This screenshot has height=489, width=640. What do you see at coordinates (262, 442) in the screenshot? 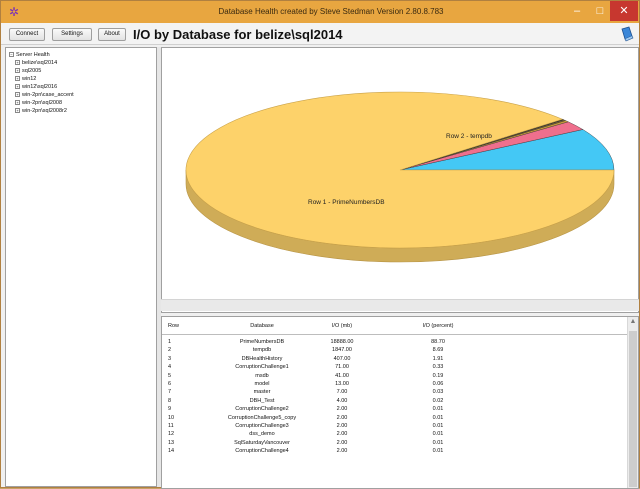
I see `cell-database: SqlSaturdayVancouver` at bounding box center [262, 442].